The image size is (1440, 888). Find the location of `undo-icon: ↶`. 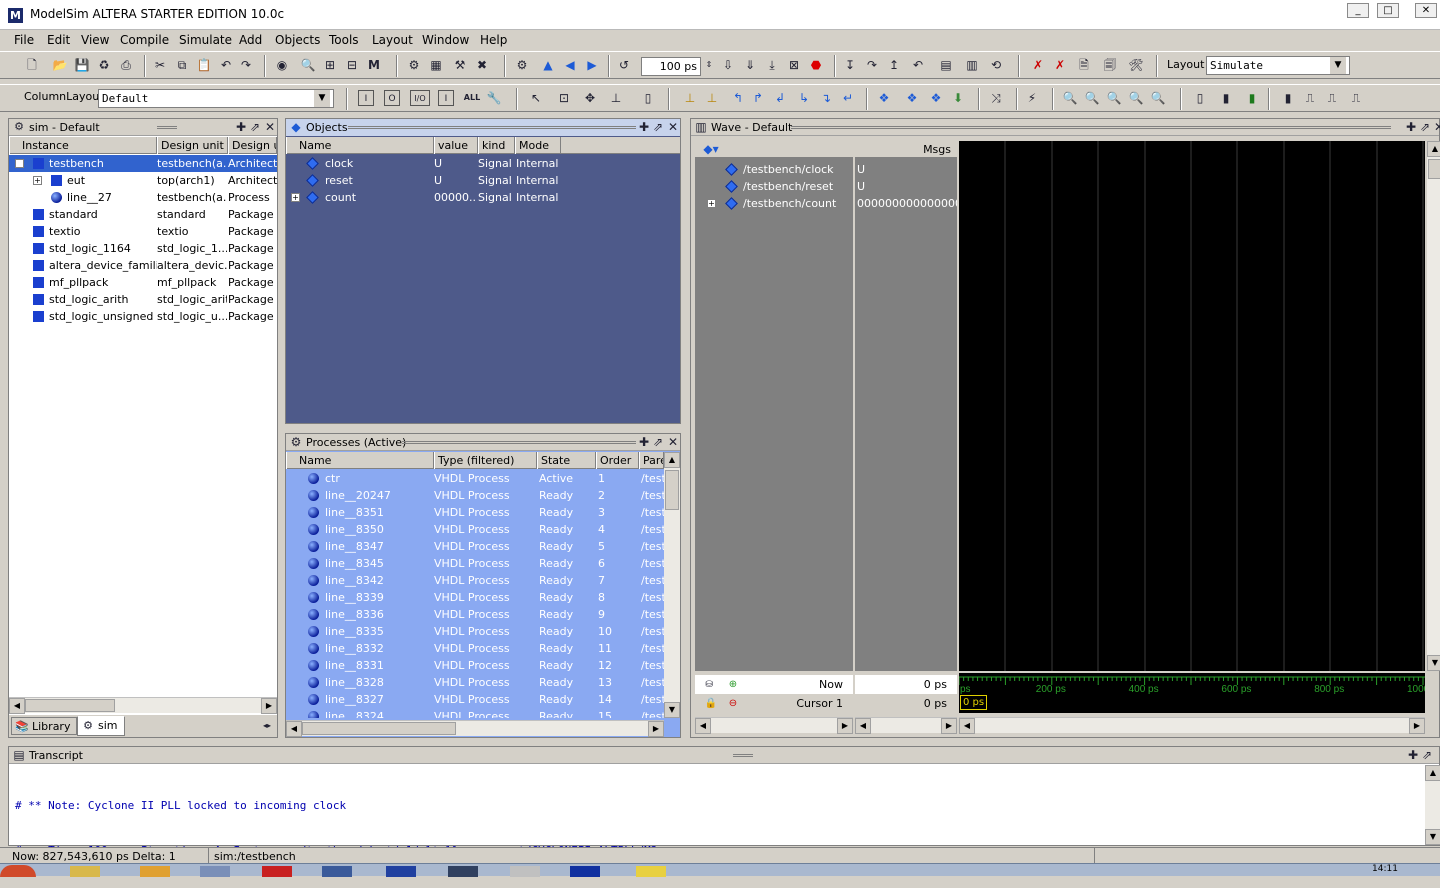

undo-icon: ↶ is located at coordinates (226, 65).